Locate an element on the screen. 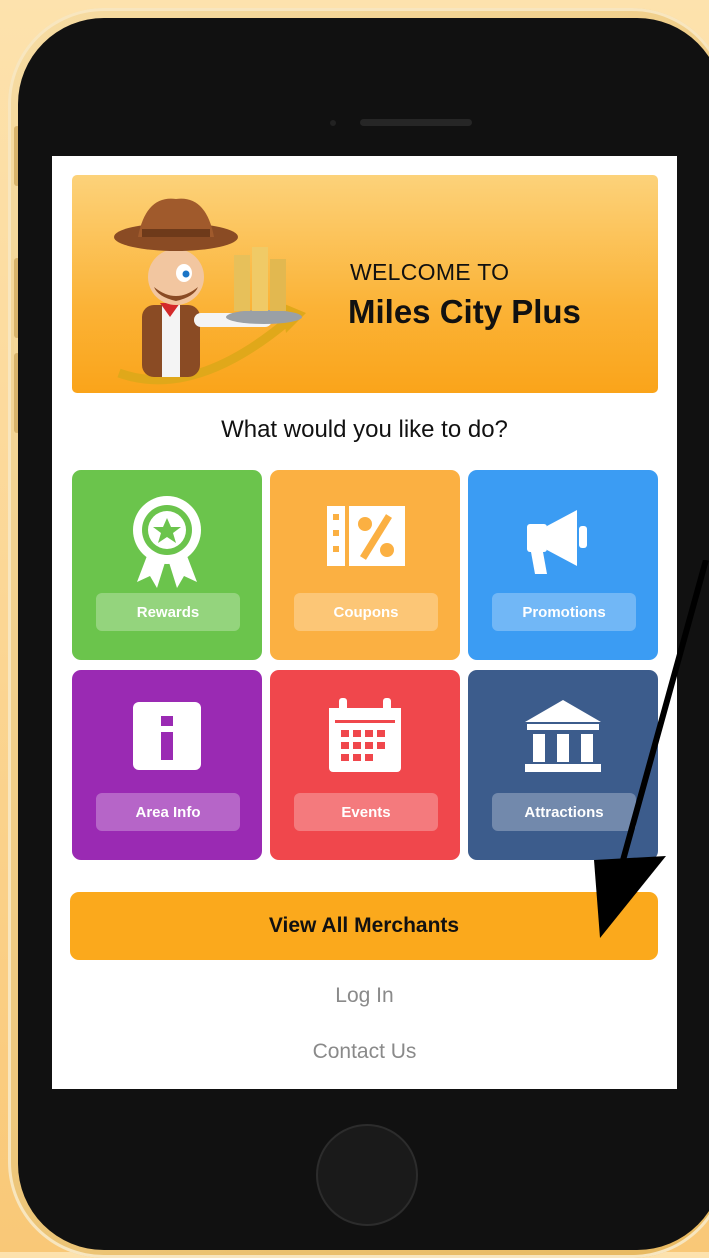 The width and height of the screenshot is (709, 1258). area-info-tile: Area Info is located at coordinates (167, 765).